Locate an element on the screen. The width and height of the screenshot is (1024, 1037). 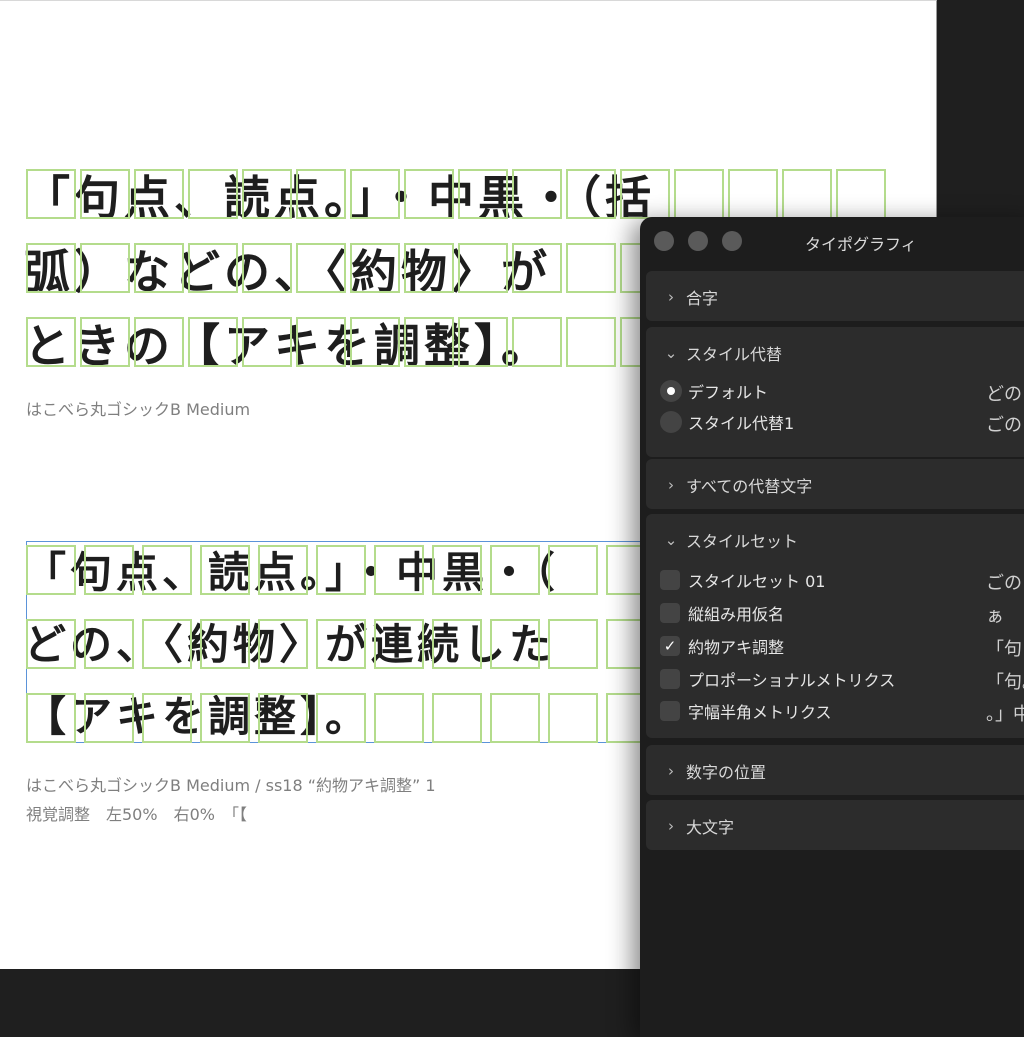
panel-title: タイポグラフィ is located at coordinates (861, 244).